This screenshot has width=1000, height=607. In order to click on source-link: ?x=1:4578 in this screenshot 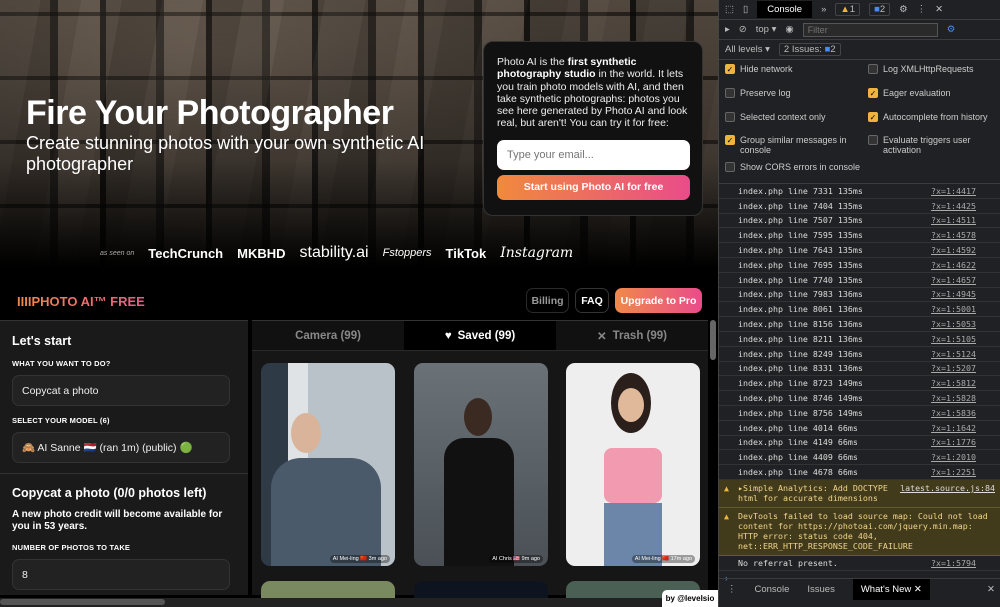, I will do `click(953, 235)`.